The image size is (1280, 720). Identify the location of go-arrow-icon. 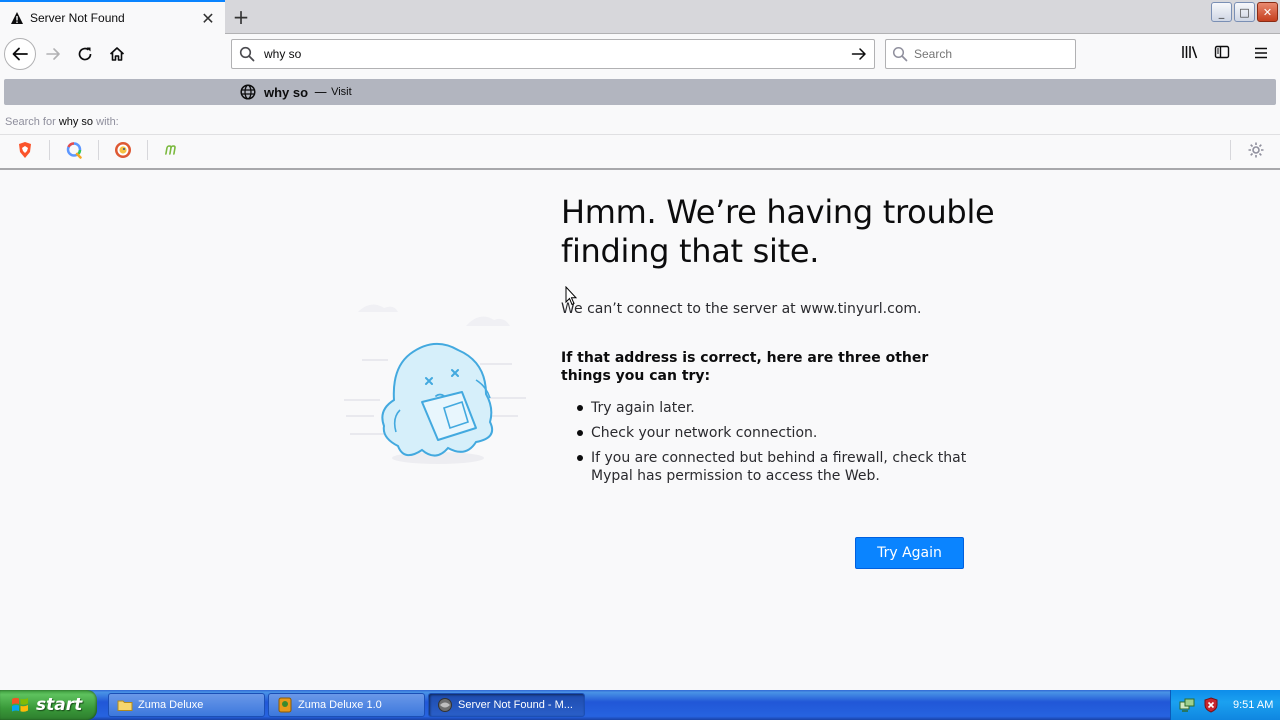
(859, 54).